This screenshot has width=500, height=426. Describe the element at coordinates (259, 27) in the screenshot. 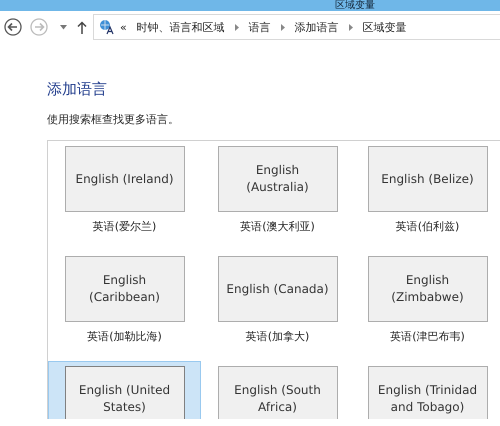

I see `breadcrumb-item: 语言` at that location.